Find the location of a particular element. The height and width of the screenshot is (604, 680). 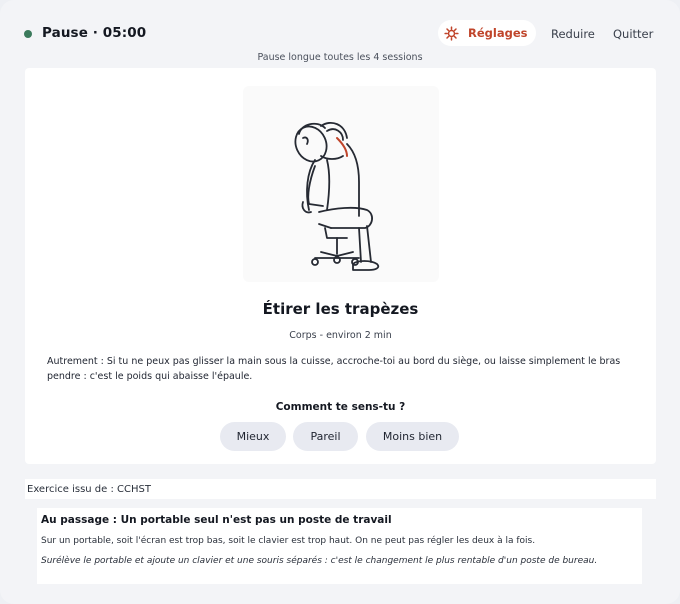

feel-same-button: Pareil is located at coordinates (325, 436).